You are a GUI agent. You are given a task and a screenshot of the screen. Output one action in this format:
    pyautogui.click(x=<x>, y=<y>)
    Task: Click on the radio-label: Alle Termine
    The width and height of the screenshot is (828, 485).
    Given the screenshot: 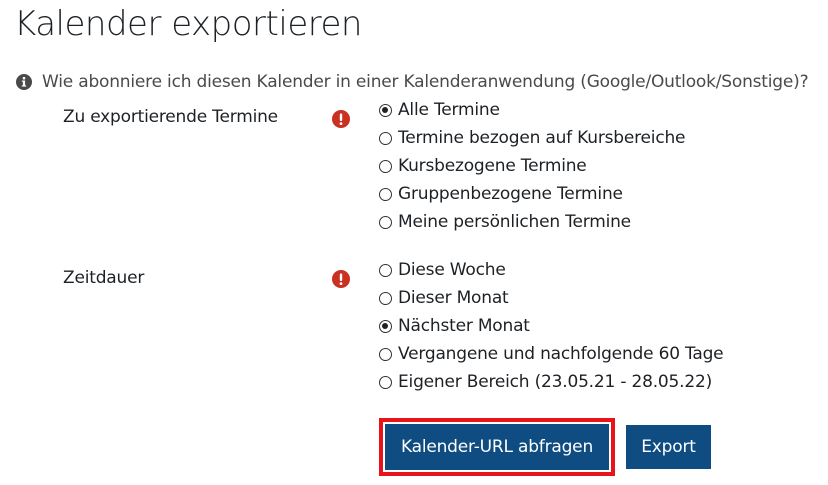 What is the action you would take?
    pyautogui.click(x=449, y=110)
    